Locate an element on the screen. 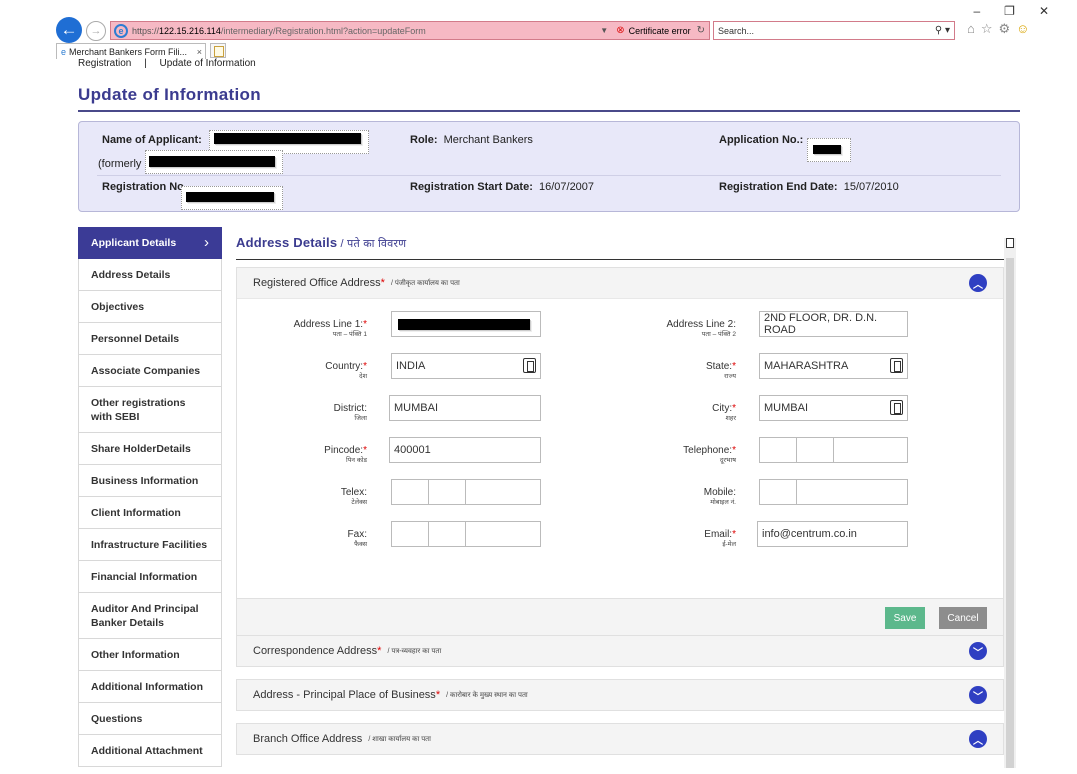  pincode-input: 400001 is located at coordinates (465, 450).